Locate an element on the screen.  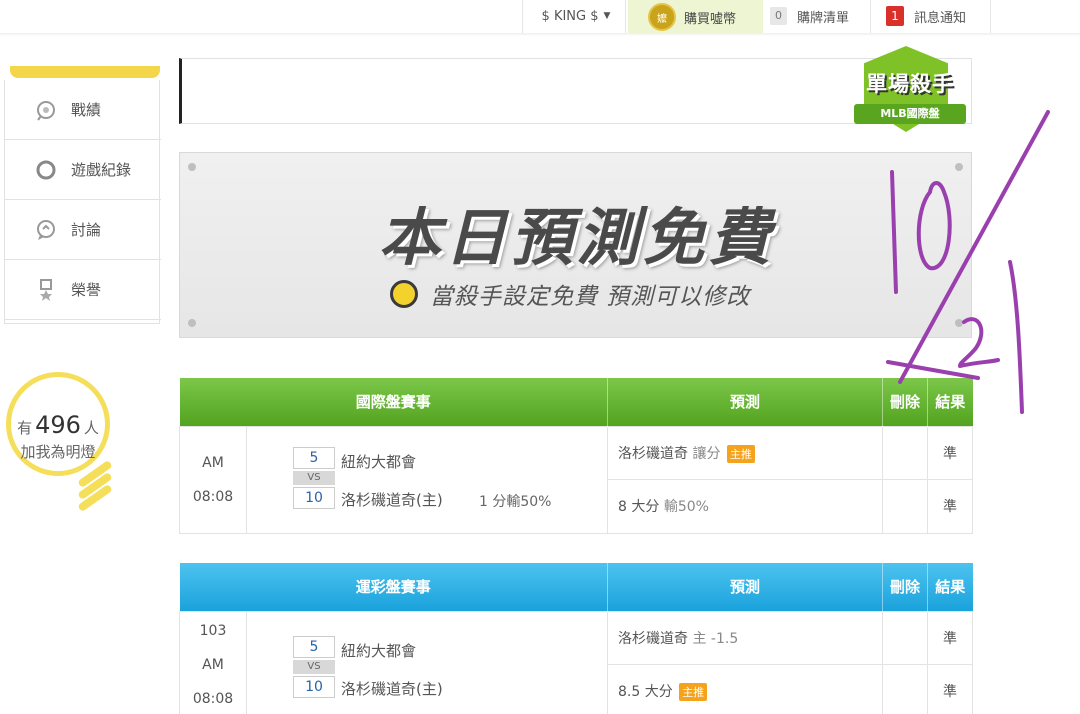
fans-suffix: 人 is located at coordinates (91, 428).